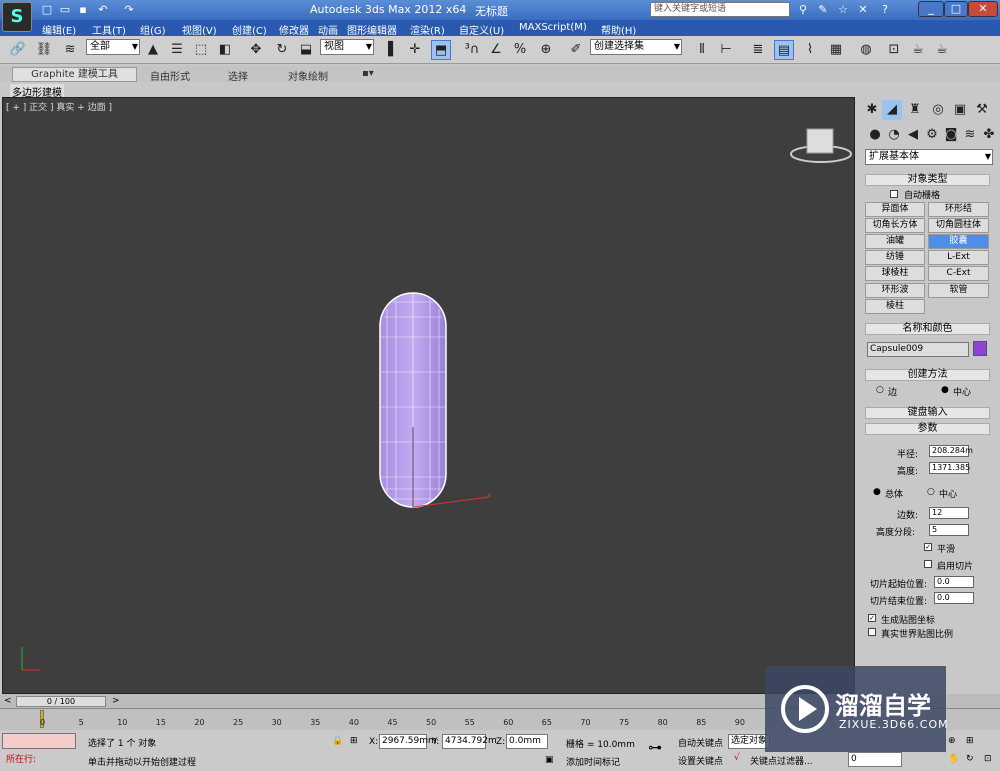 This screenshot has width=1000, height=771. What do you see at coordinates (546, 50) in the screenshot?
I see `spinner-snap-icon: ⊕` at bounding box center [546, 50].